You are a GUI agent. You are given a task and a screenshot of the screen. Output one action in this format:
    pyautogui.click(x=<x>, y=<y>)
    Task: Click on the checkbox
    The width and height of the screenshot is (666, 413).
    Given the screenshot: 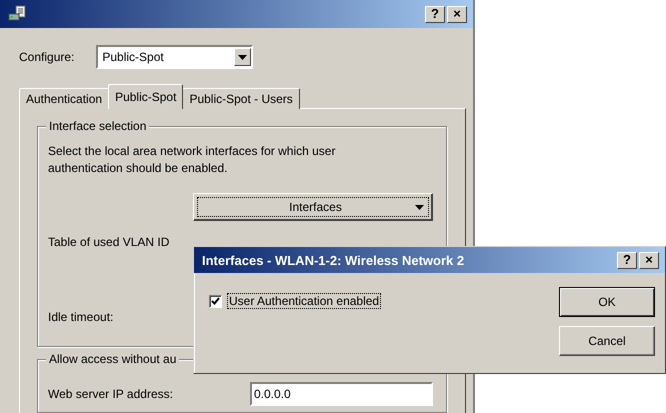 What is the action you would take?
    pyautogui.click(x=215, y=301)
    